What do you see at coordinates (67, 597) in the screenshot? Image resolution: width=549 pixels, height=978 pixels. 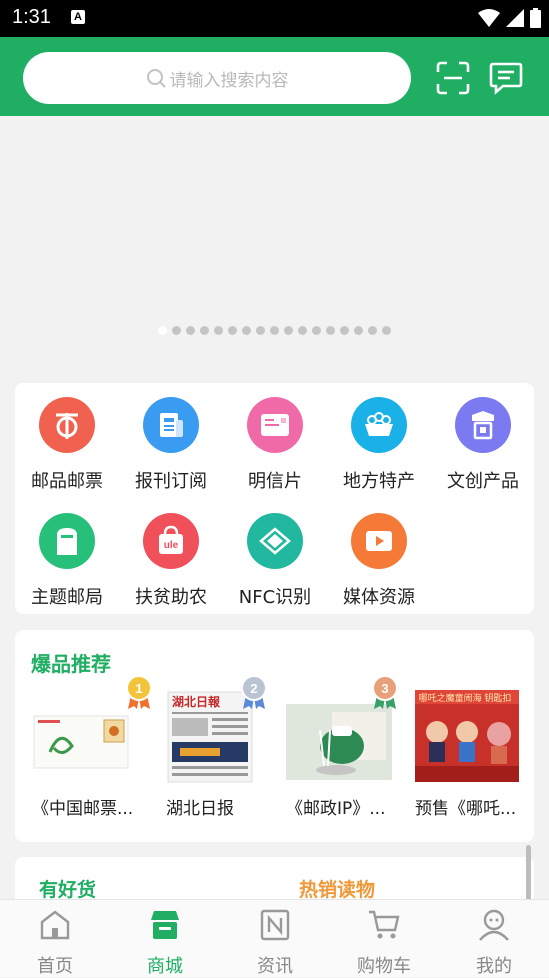 I see `category-label: 主题邮局` at bounding box center [67, 597].